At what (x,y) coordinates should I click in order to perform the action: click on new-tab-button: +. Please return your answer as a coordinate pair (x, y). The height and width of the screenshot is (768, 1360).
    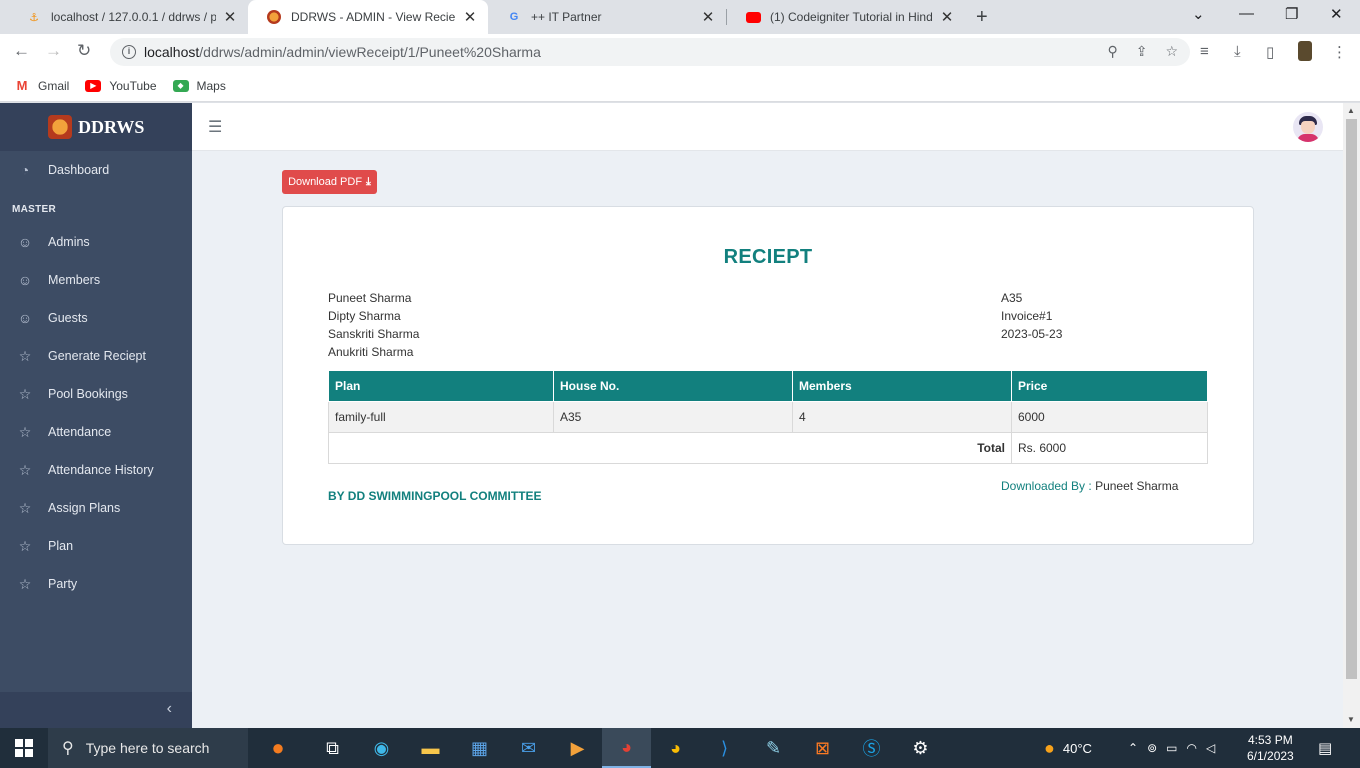
    Looking at the image, I should click on (982, 17).